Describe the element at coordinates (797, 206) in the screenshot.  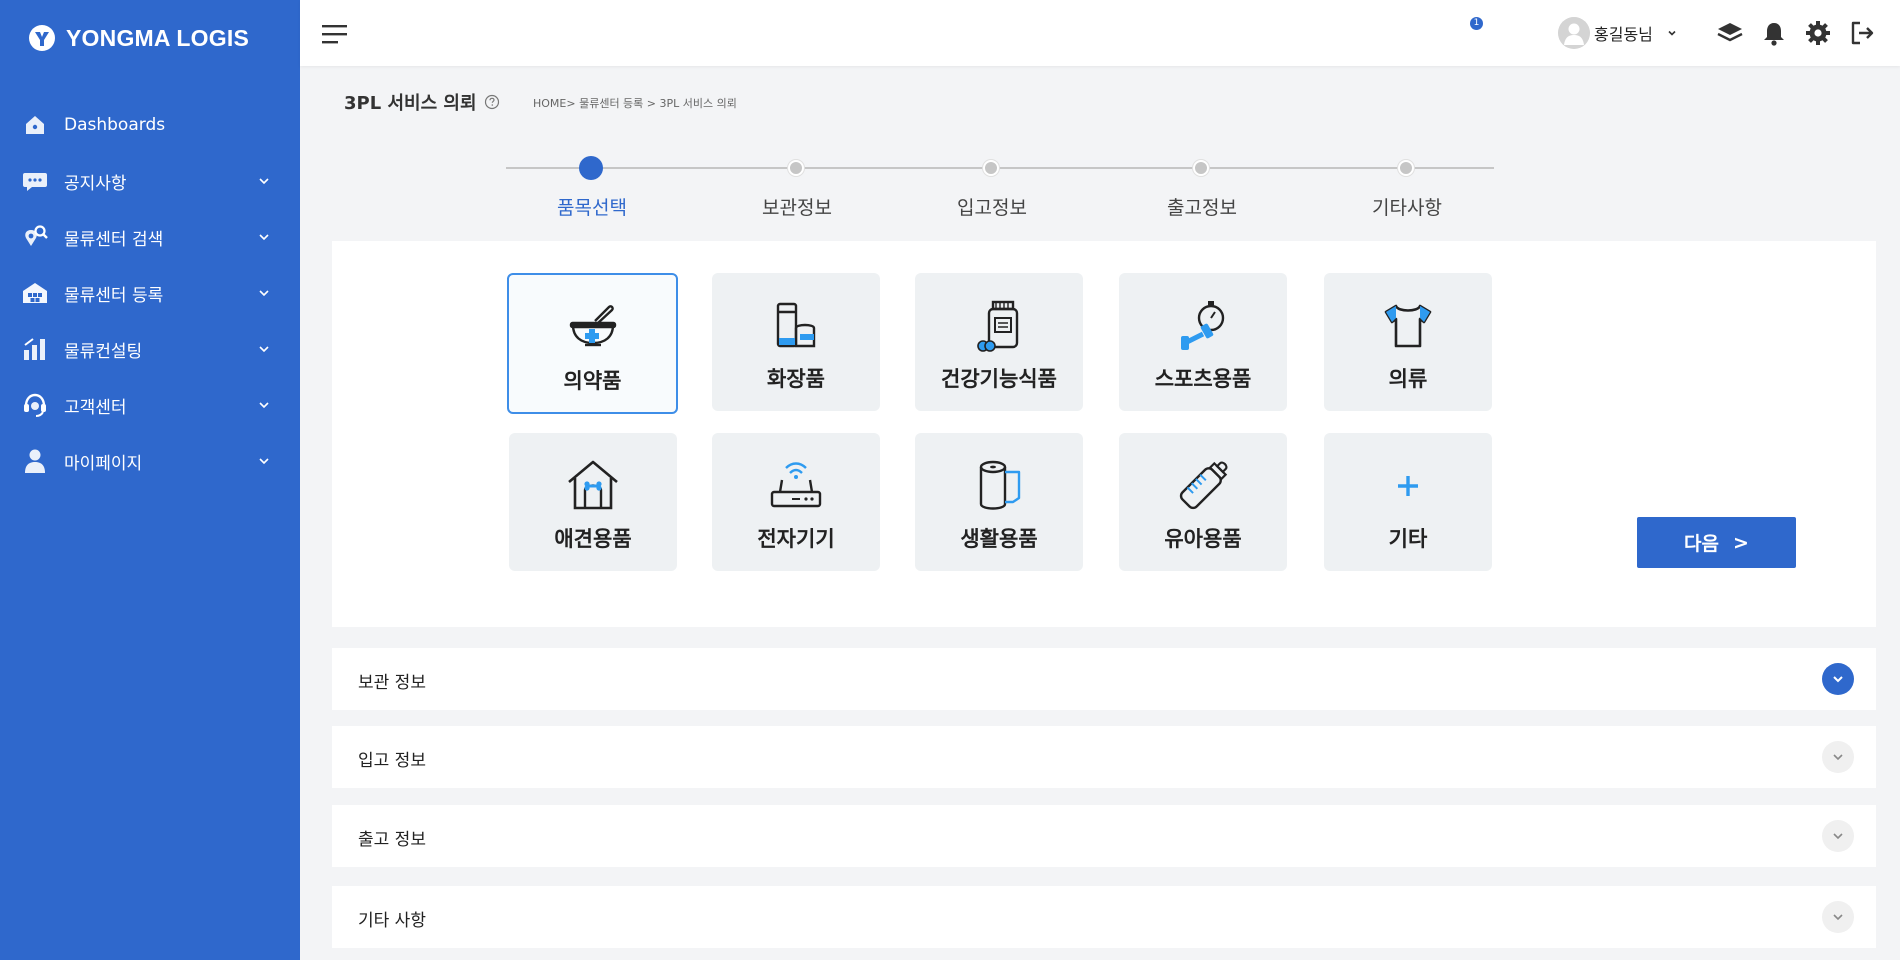
I see `step-label-2: 보관정보` at that location.